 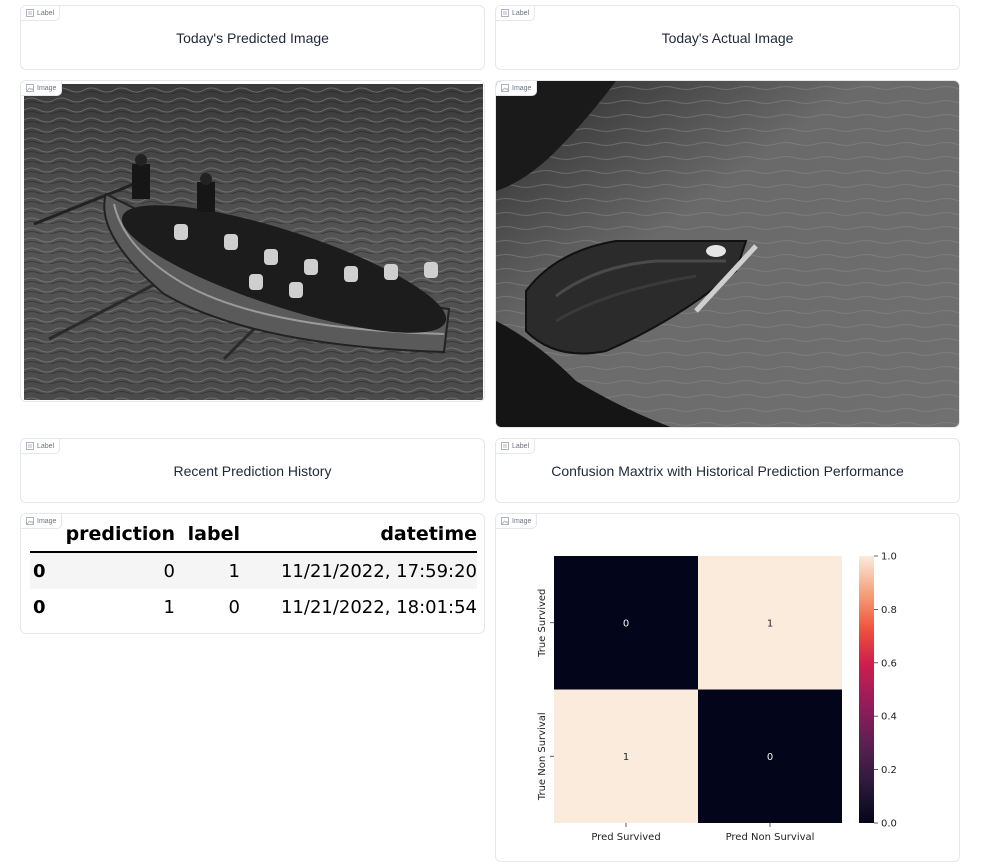 What do you see at coordinates (889, 610) in the screenshot?
I see `colorbar-tick-label: 0.8` at bounding box center [889, 610].